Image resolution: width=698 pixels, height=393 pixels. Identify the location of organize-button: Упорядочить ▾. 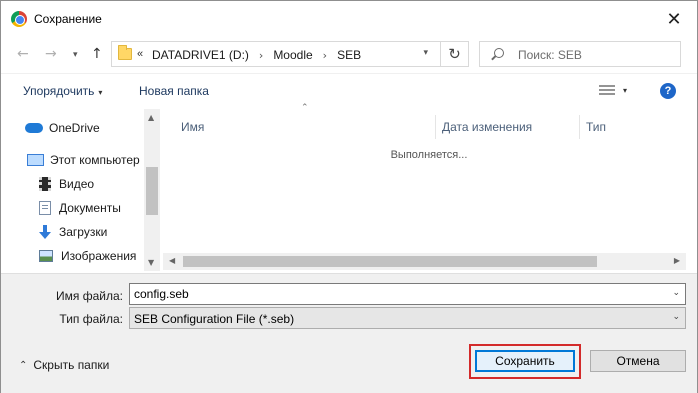
(62, 91).